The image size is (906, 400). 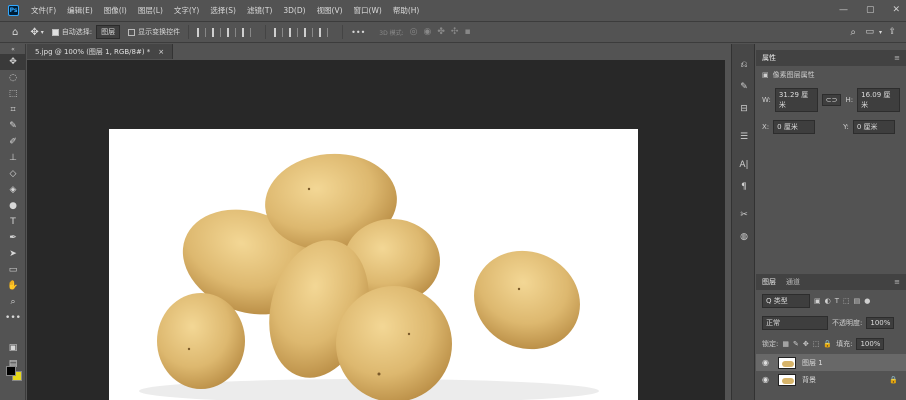 I want to click on document-tab: 5.jpg @ 100% (图层 1, RGB/8#) * ×, so click(x=100, y=51).